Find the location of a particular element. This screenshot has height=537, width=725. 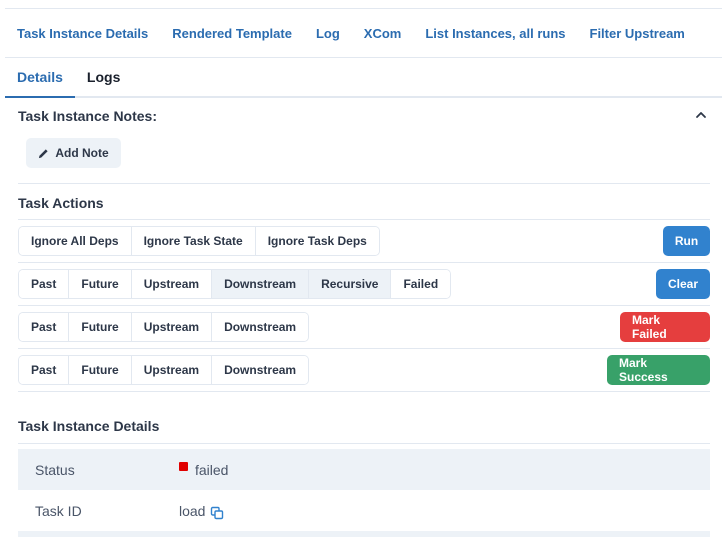

tab-details: Details is located at coordinates (40, 78).